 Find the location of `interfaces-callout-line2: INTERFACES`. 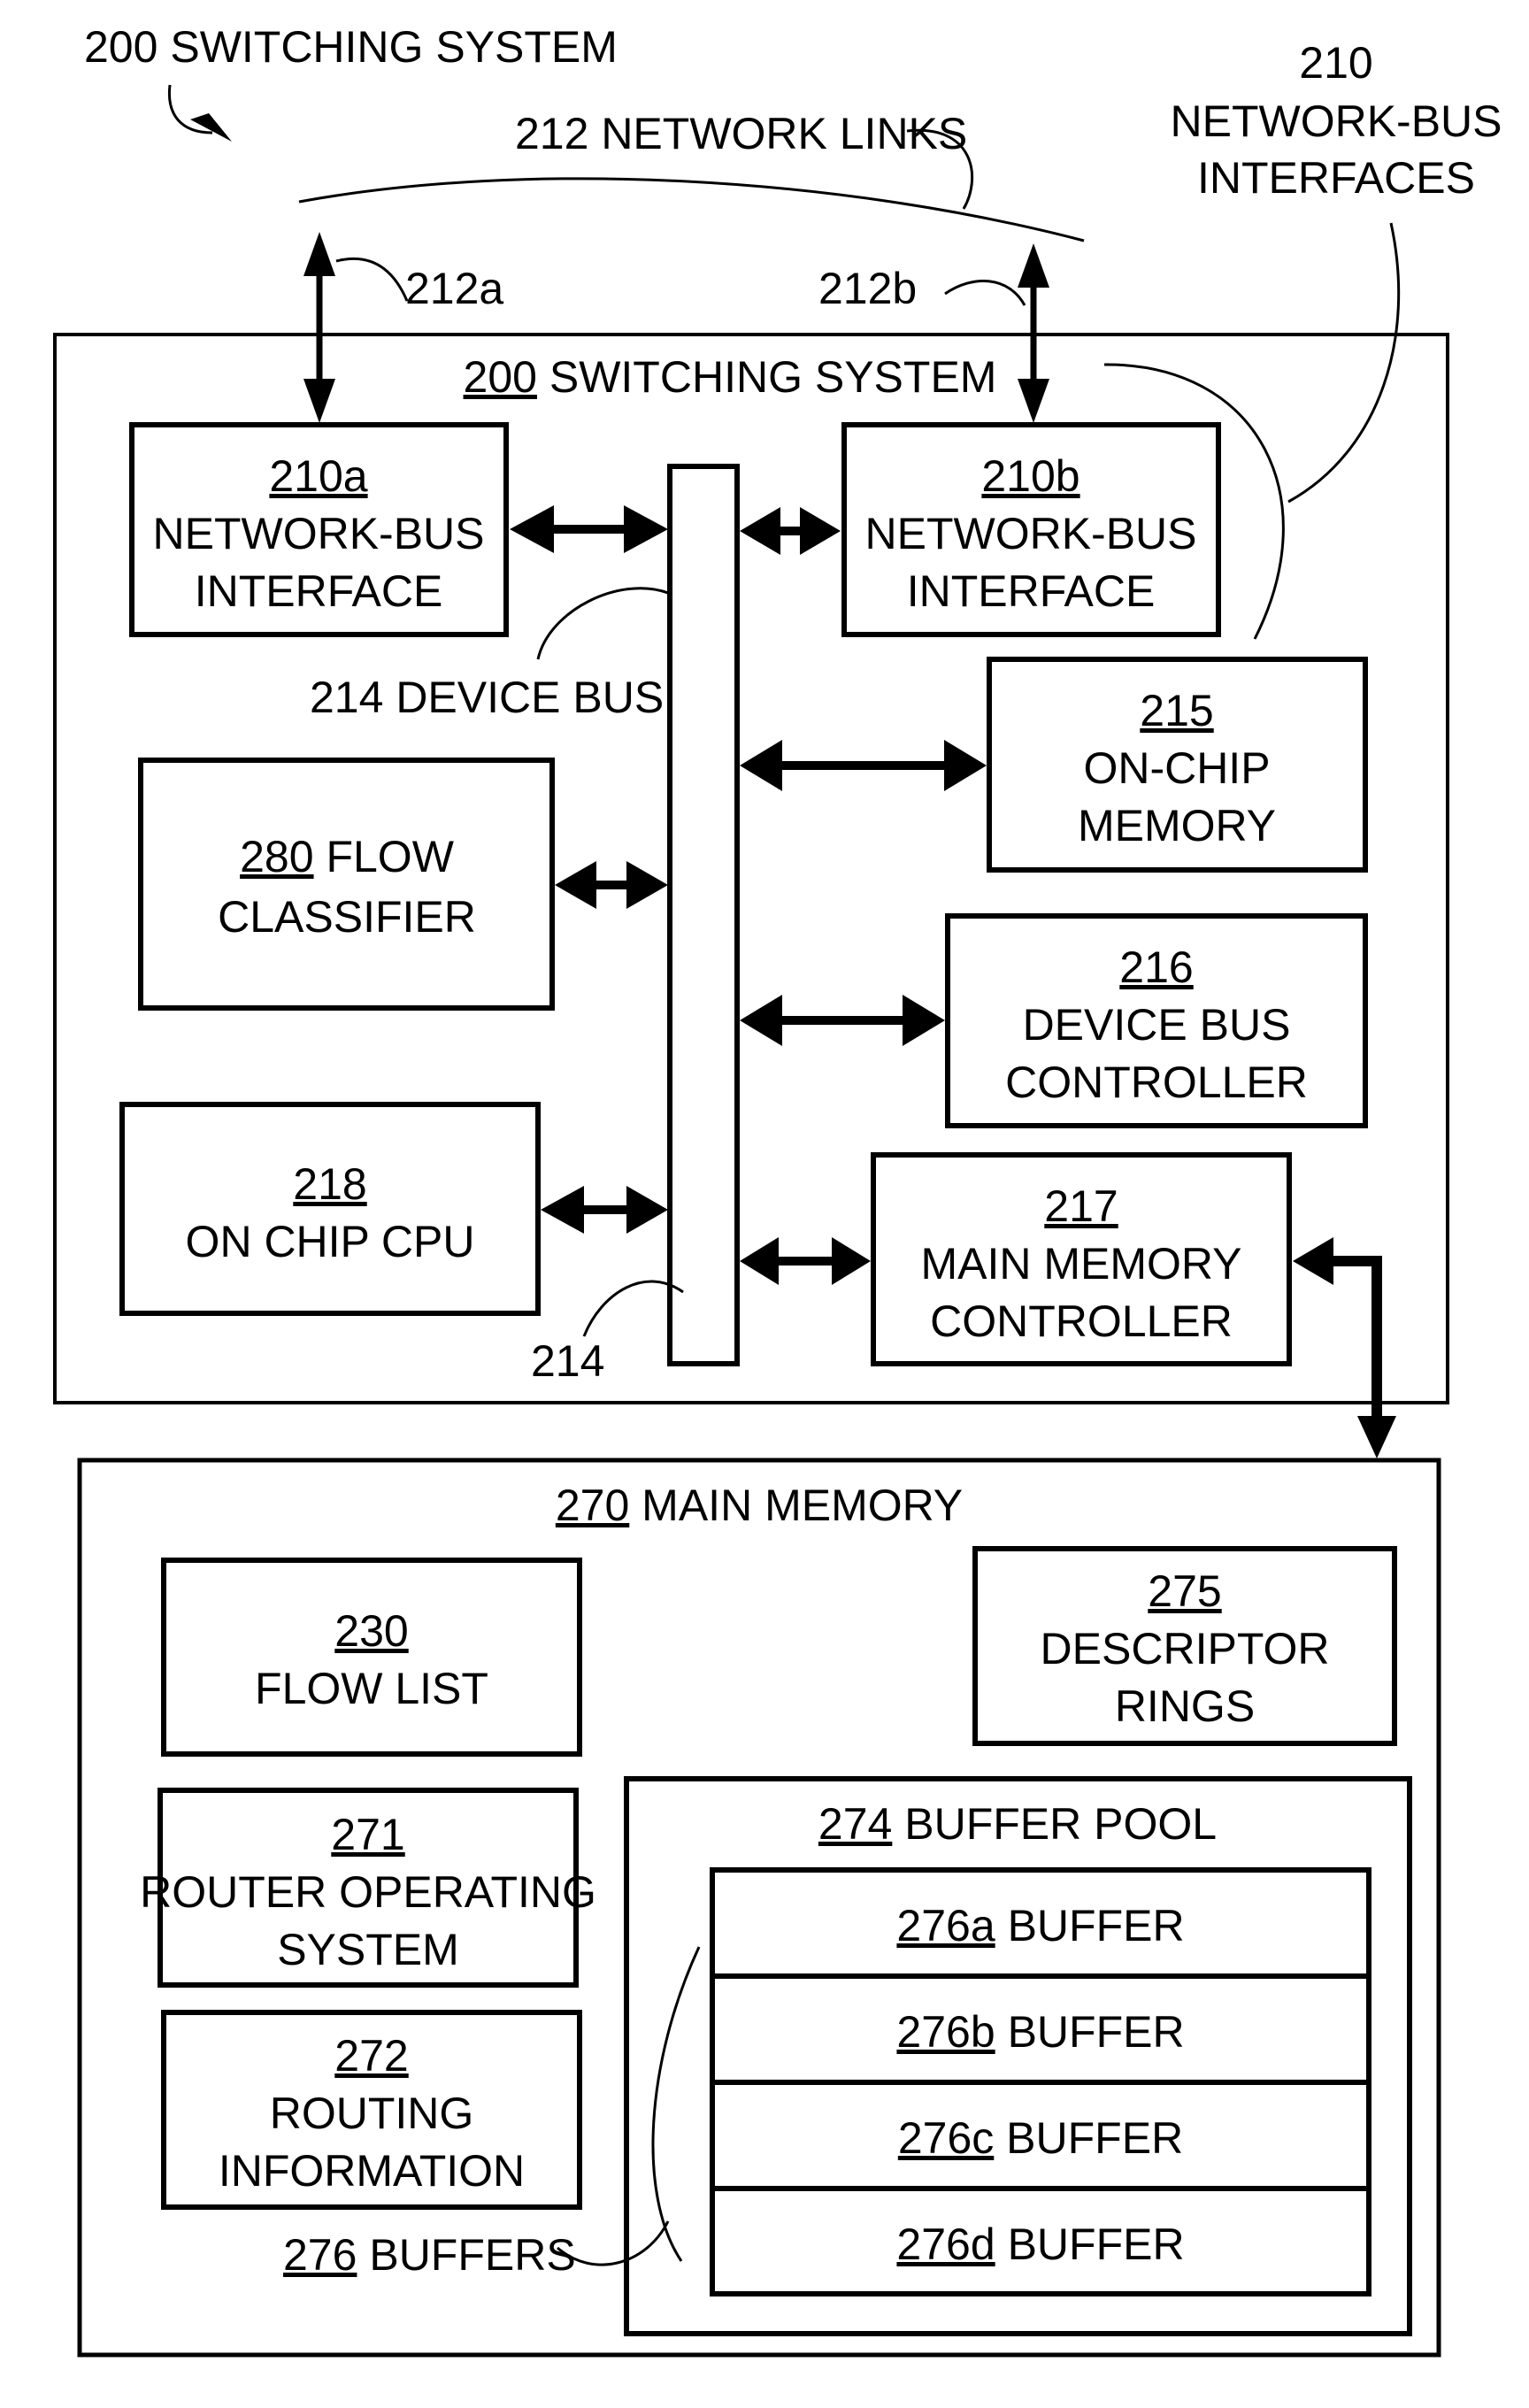

interfaces-callout-line2: INTERFACES is located at coordinates (1336, 178).